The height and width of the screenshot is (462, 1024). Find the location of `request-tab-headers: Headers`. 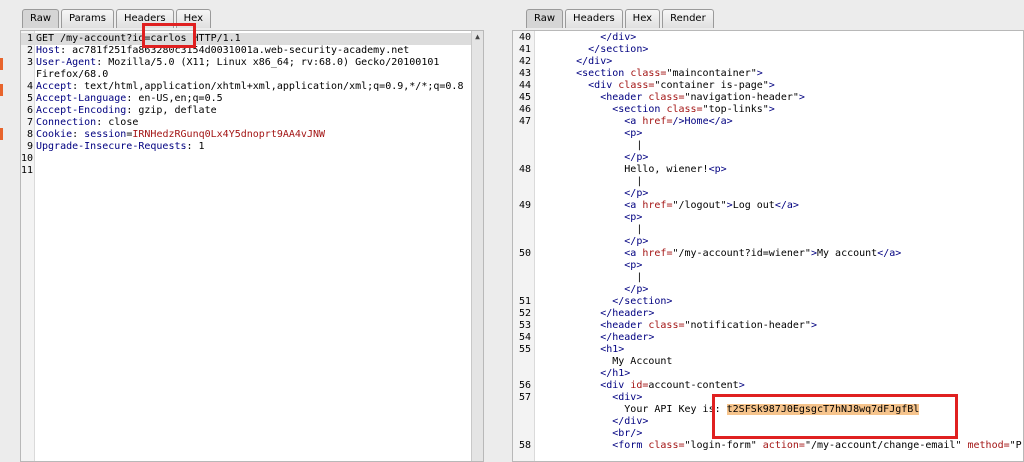

request-tab-headers: Headers is located at coordinates (144, 18).